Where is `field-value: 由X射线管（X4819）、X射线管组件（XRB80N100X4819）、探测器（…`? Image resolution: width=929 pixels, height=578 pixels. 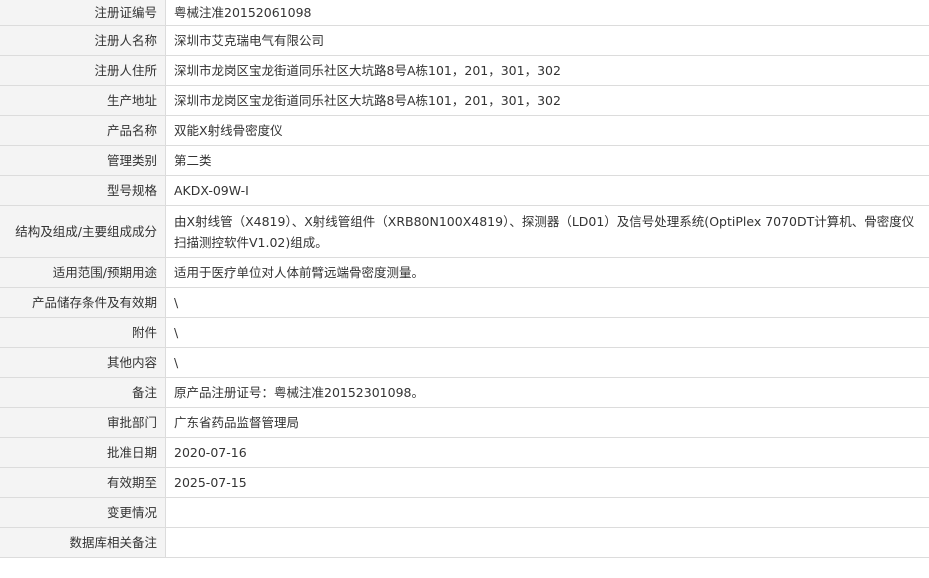 field-value: 由X射线管（X4819）、X射线管组件（XRB80N100X4819）、探测器（… is located at coordinates (547, 231).